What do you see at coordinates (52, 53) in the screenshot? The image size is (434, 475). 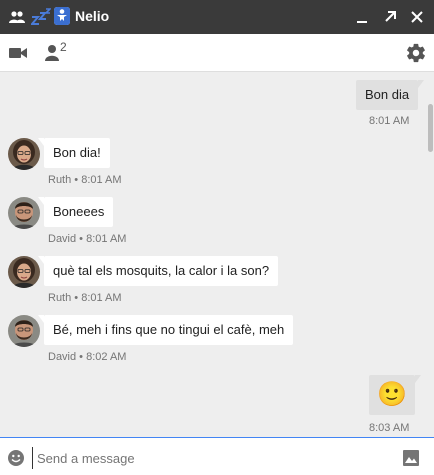 I see `people-icon` at bounding box center [52, 53].